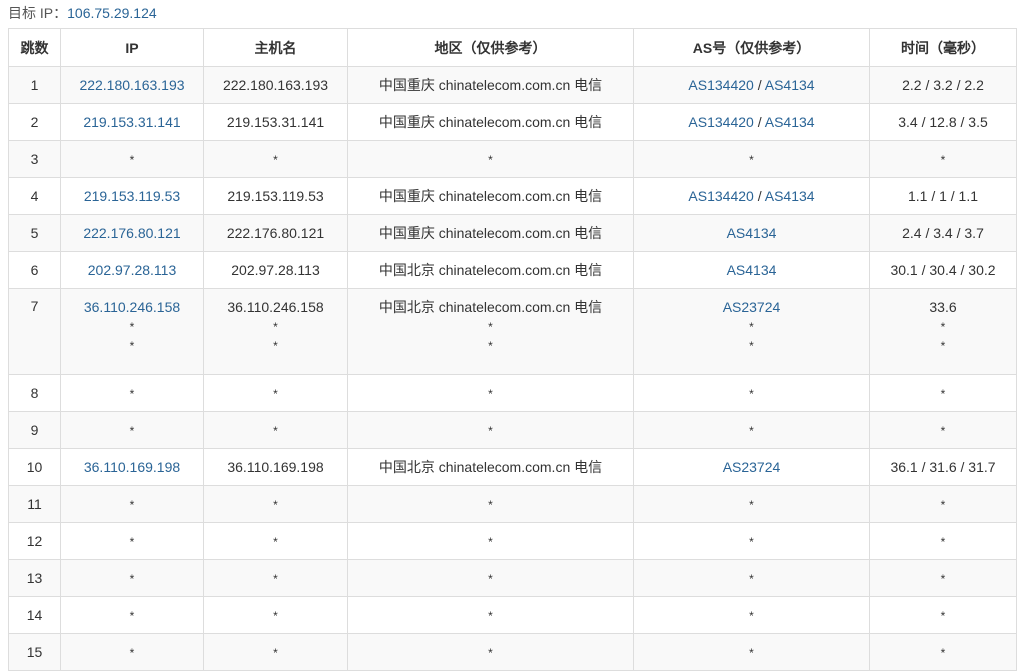 The width and height of the screenshot is (1024, 671). What do you see at coordinates (34, 331) in the screenshot?
I see `hop-cell: 7` at bounding box center [34, 331].